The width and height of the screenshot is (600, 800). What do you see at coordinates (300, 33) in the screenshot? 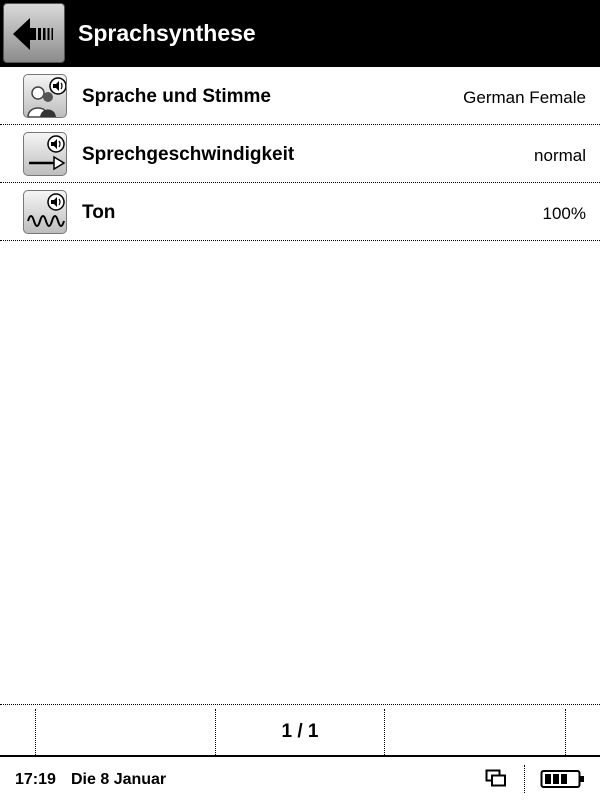
I see `title-bar: Sprachsynthese` at bounding box center [300, 33].